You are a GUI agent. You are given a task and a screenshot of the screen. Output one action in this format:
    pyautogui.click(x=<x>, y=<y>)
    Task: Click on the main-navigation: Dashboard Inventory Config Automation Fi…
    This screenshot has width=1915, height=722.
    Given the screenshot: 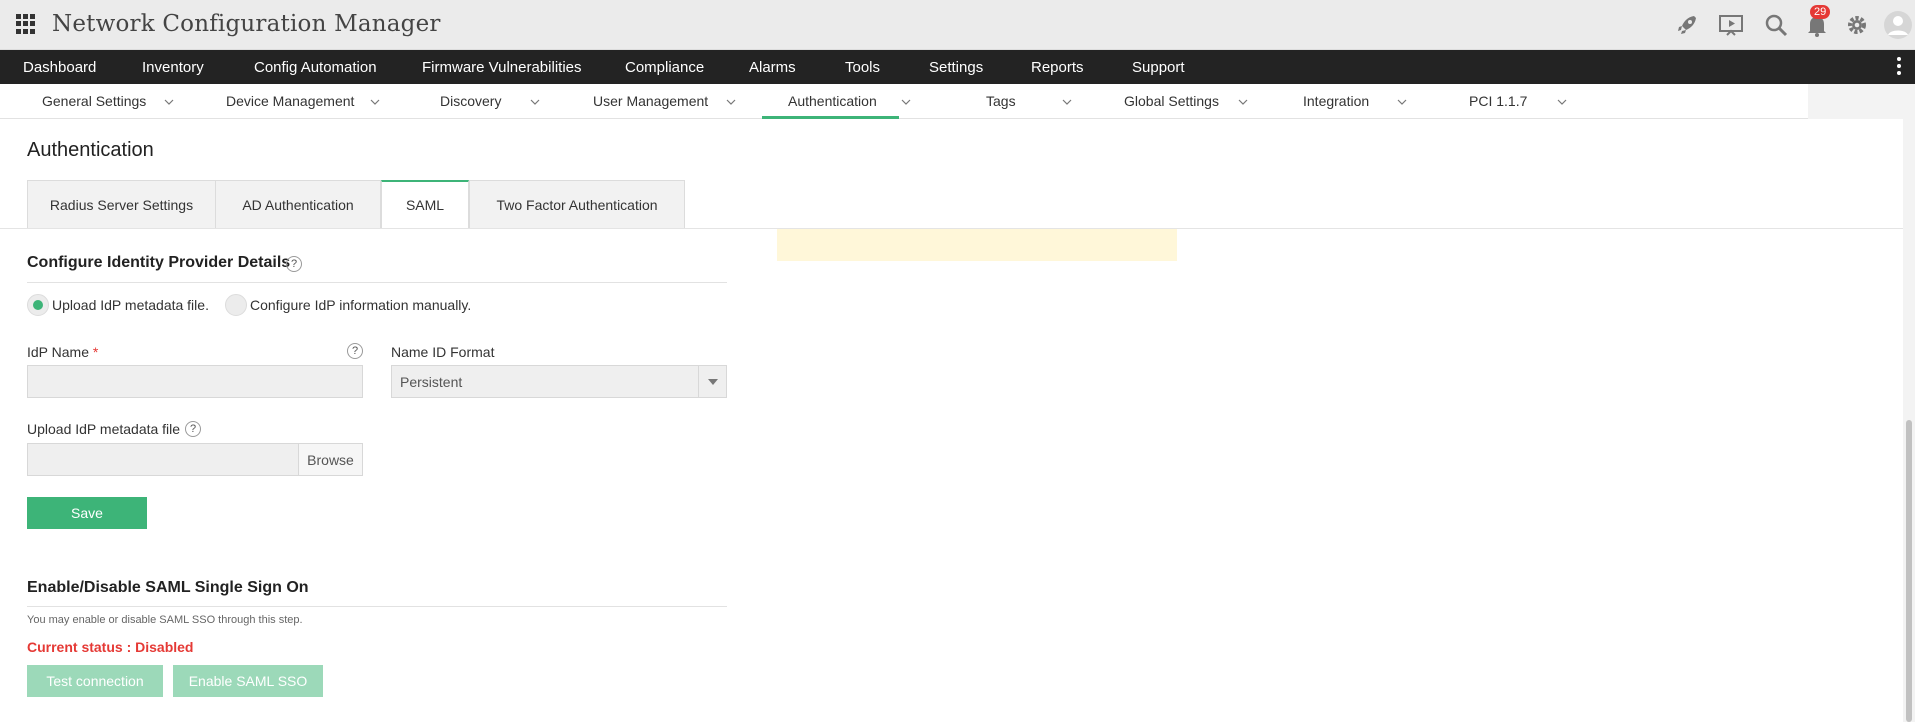 What is the action you would take?
    pyautogui.click(x=957, y=67)
    